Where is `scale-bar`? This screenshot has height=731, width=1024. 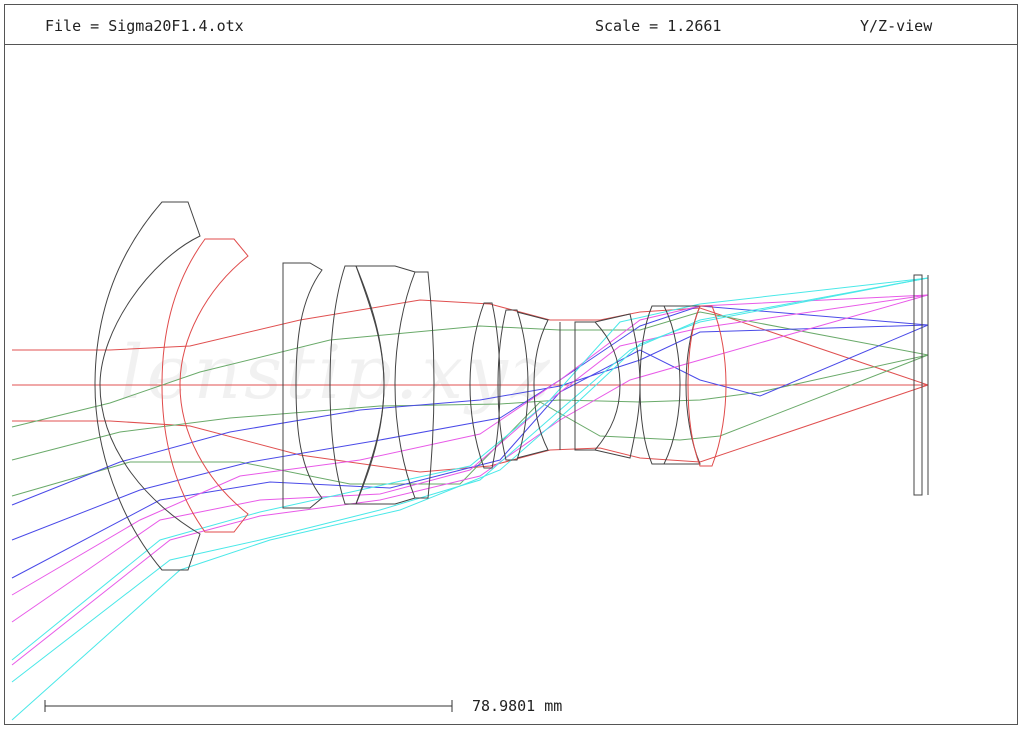
scale-bar is located at coordinates (248, 706).